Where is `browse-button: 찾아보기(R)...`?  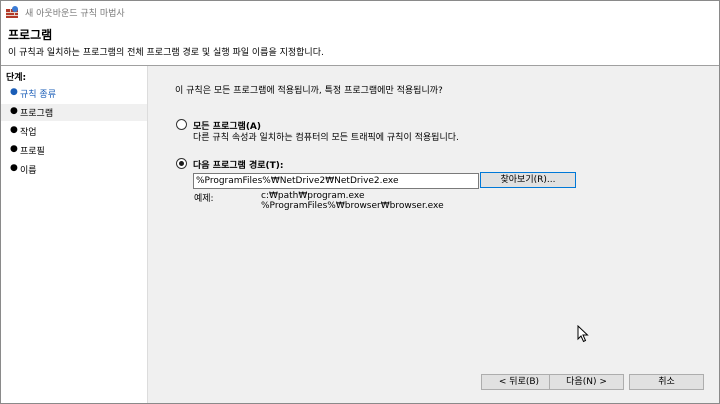
browse-button: 찾아보기(R)... is located at coordinates (528, 180).